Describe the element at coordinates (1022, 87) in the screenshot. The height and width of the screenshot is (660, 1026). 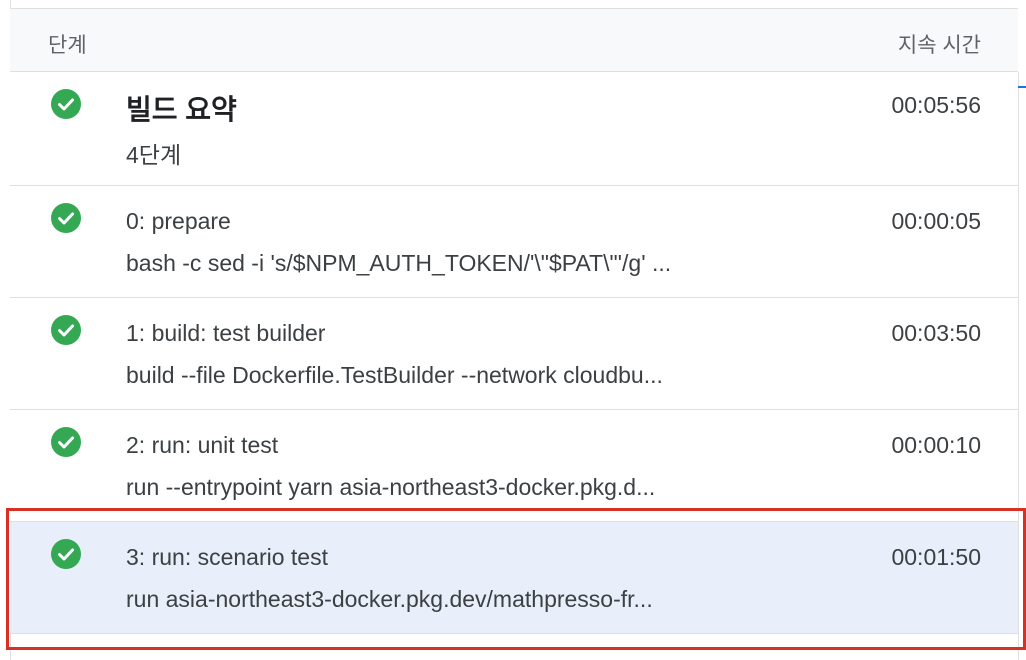
I see `right-accent-mark` at that location.